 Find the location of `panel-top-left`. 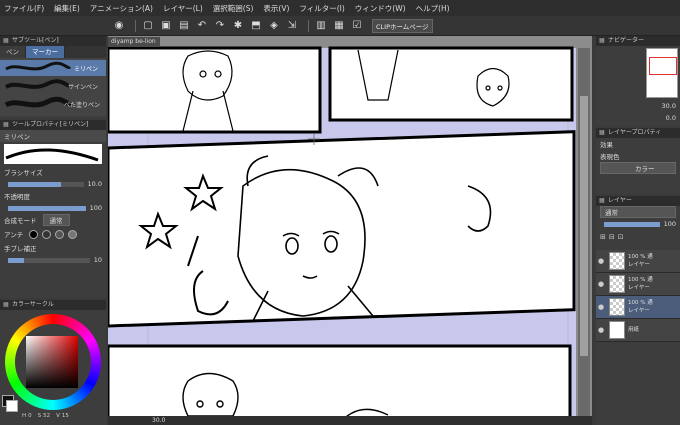

panel-top-left is located at coordinates (215, 90).